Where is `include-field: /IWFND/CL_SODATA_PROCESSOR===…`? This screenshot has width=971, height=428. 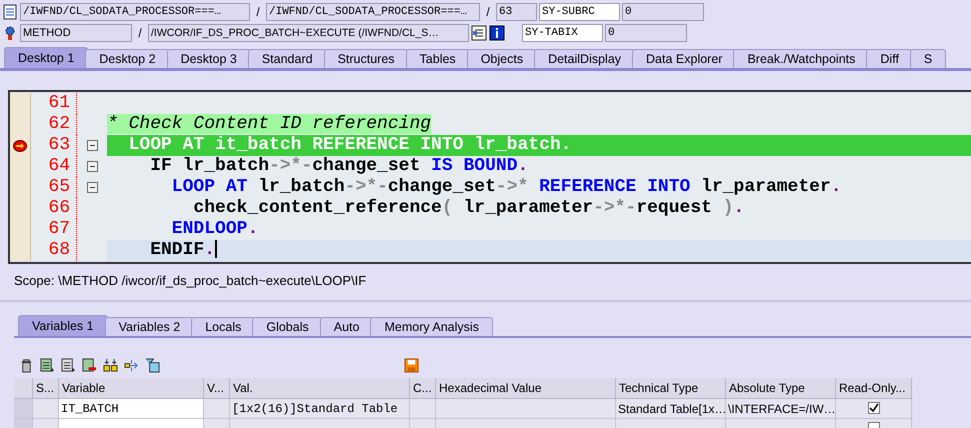 include-field: /IWFND/CL_SODATA_PROCESSOR===… is located at coordinates (373, 11).